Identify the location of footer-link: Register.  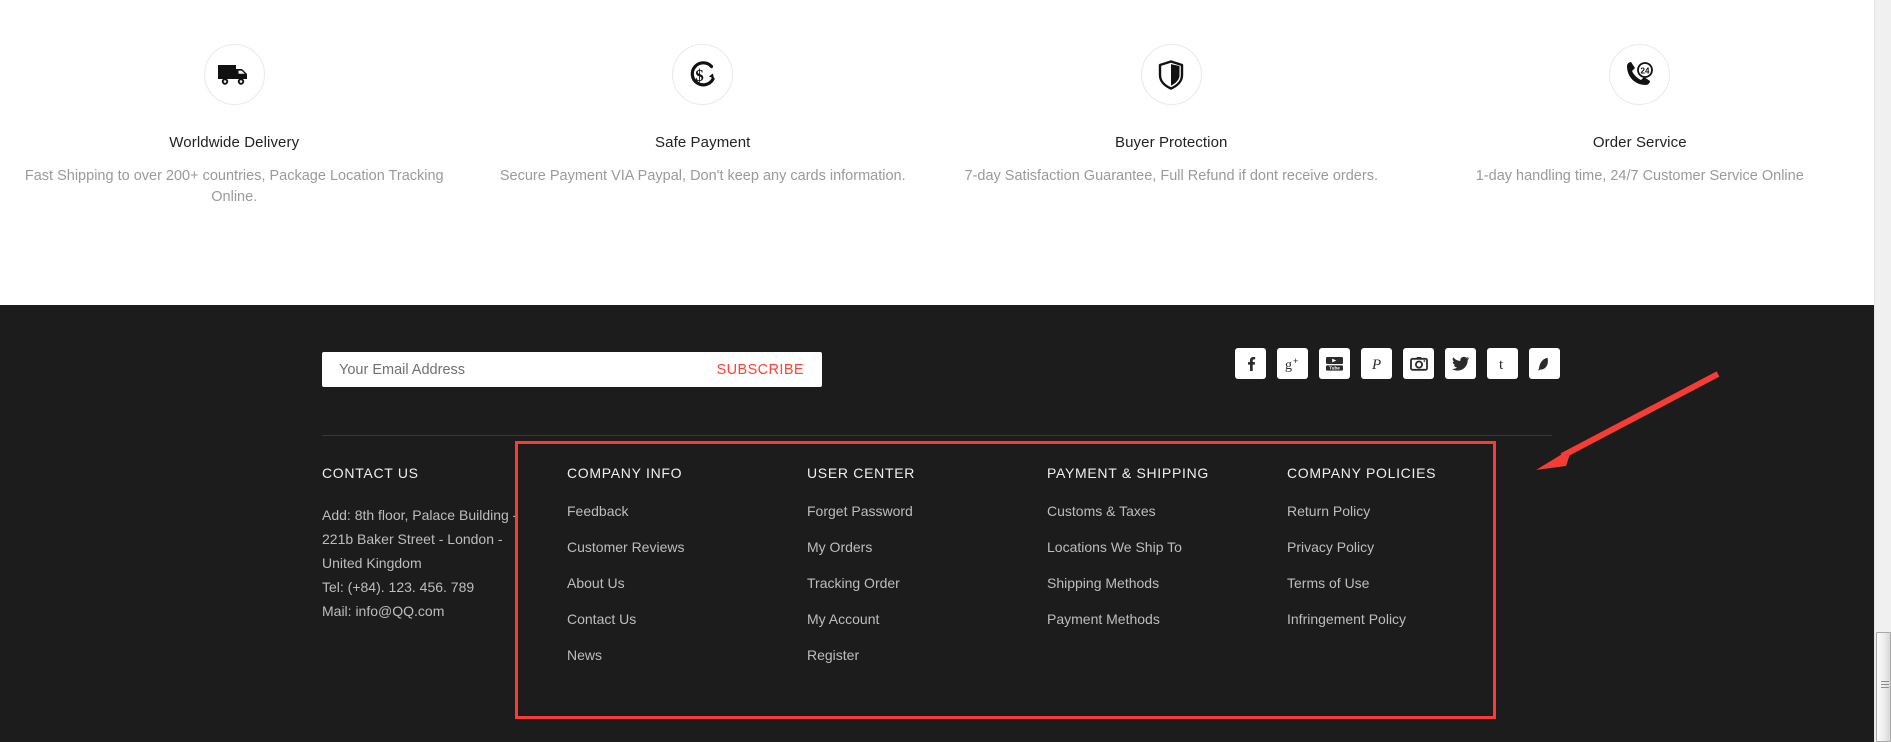
(927, 655).